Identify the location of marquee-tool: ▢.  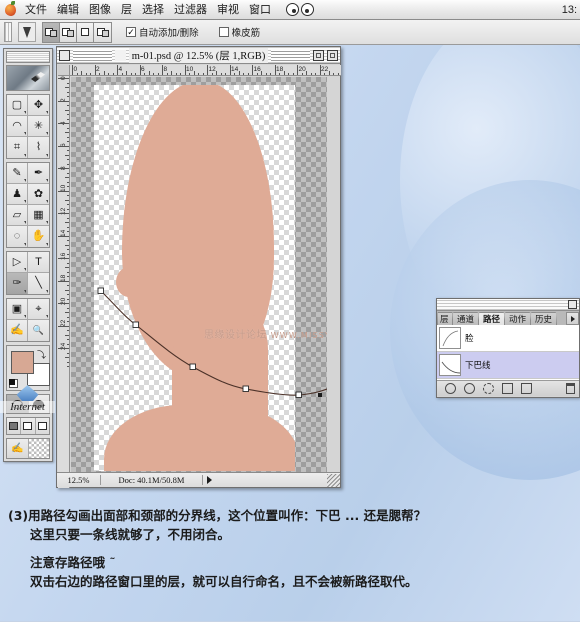
(18, 105).